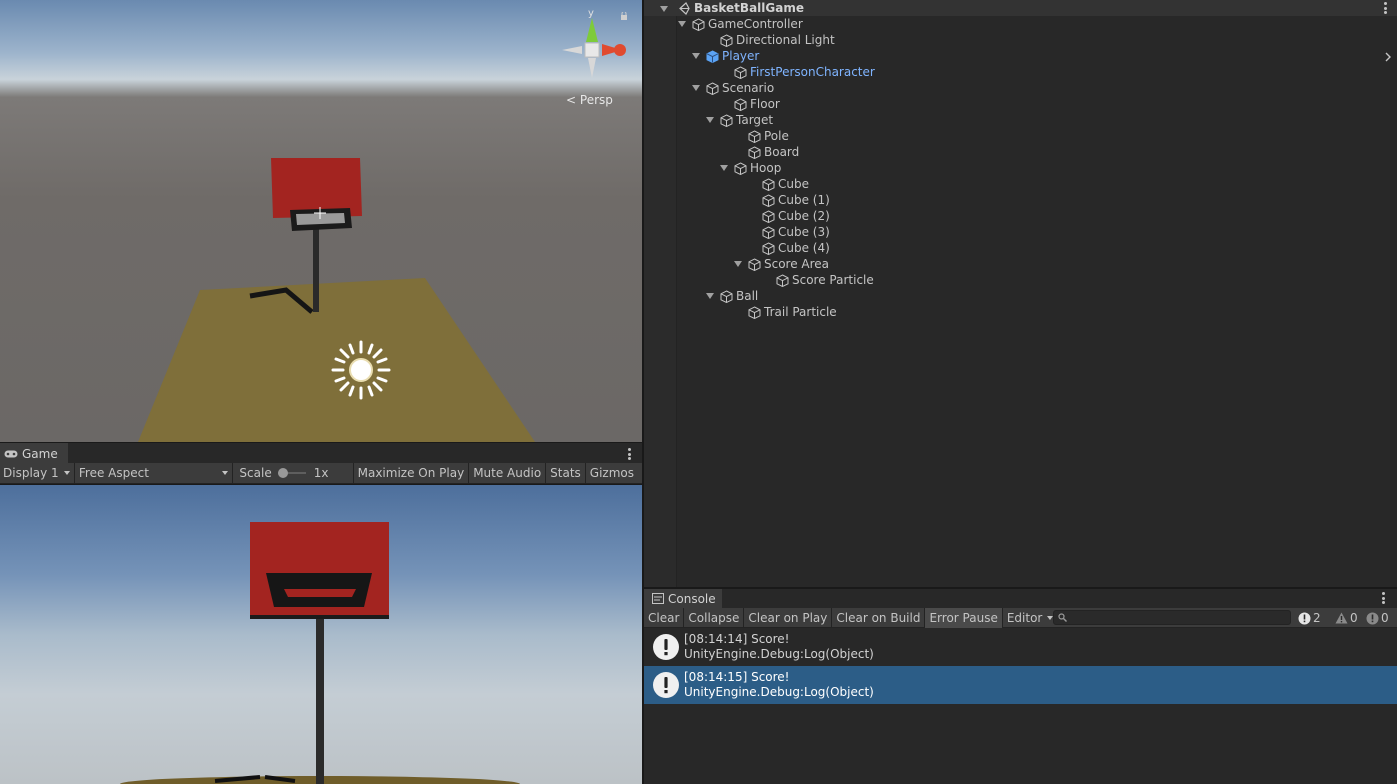  I want to click on hierarchy-item: Score Area, so click(1020, 264).